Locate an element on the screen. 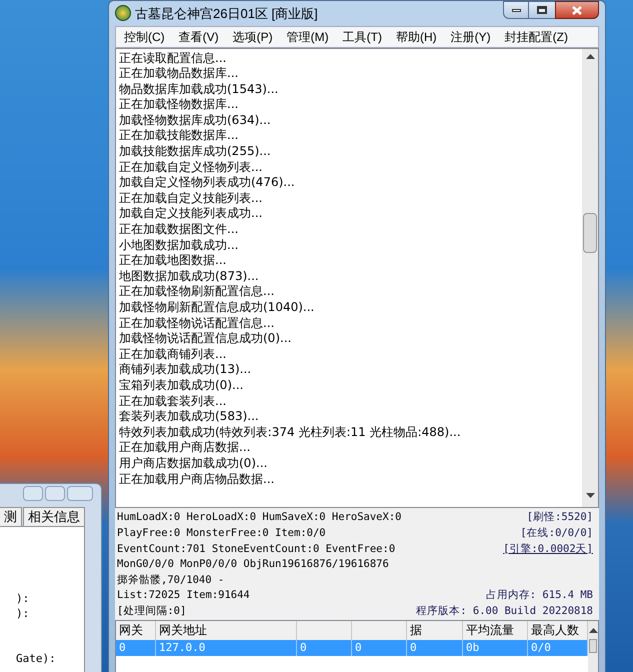 This screenshot has height=672, width=633. table-cell: 0b is located at coordinates (495, 648).